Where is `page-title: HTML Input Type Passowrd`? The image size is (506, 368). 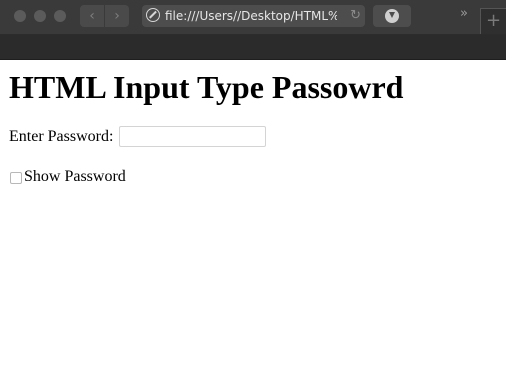
page-title: HTML Input Type Passowrd is located at coordinates (206, 87).